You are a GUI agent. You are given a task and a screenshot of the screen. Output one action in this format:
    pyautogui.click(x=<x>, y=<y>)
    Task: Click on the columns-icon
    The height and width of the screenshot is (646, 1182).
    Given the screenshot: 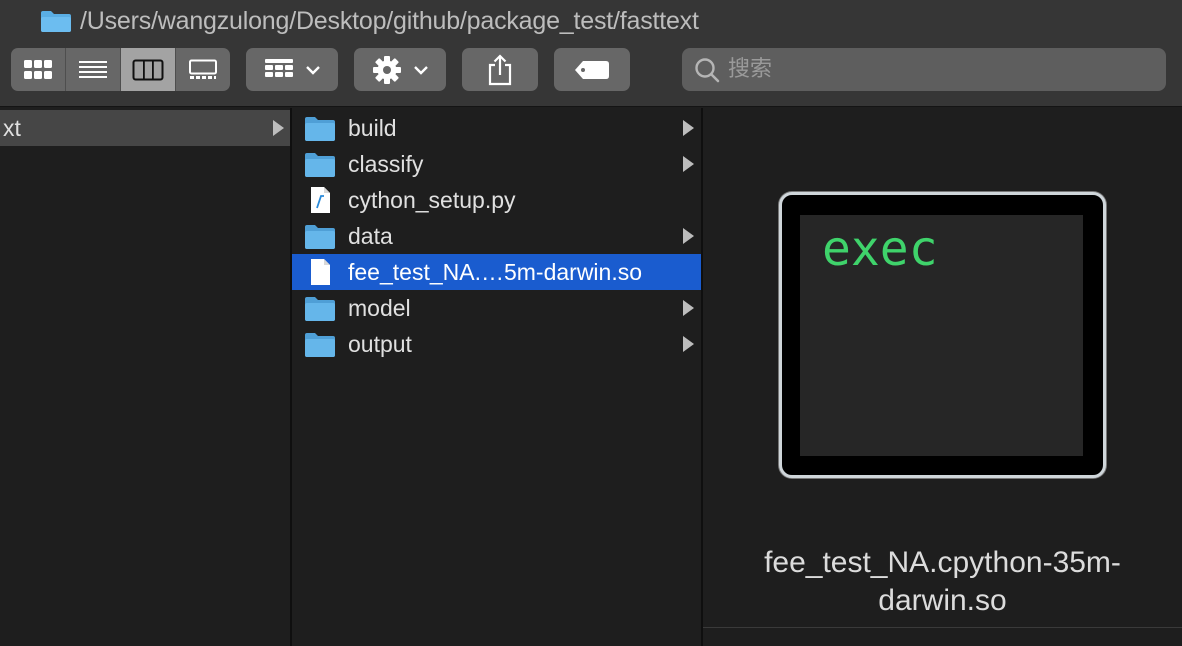 What is the action you would take?
    pyautogui.click(x=148, y=69)
    